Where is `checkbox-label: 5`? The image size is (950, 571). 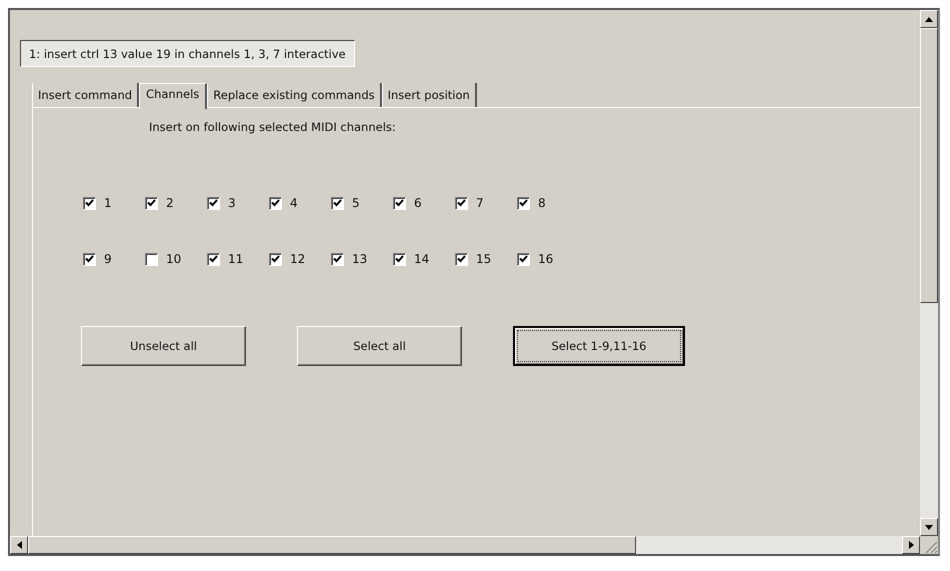 checkbox-label: 5 is located at coordinates (356, 203).